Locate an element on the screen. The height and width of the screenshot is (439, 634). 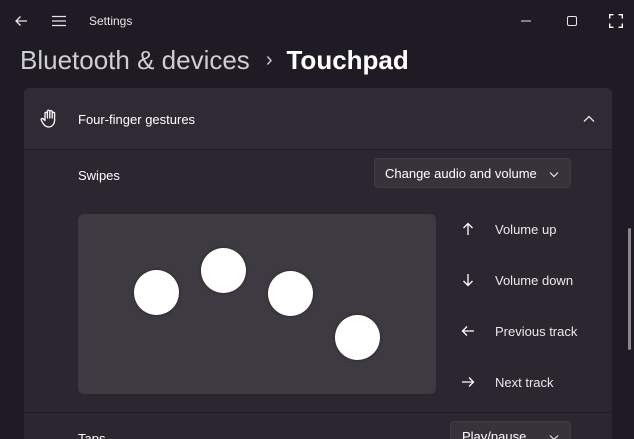
chevron-up-icon is located at coordinates (589, 118).